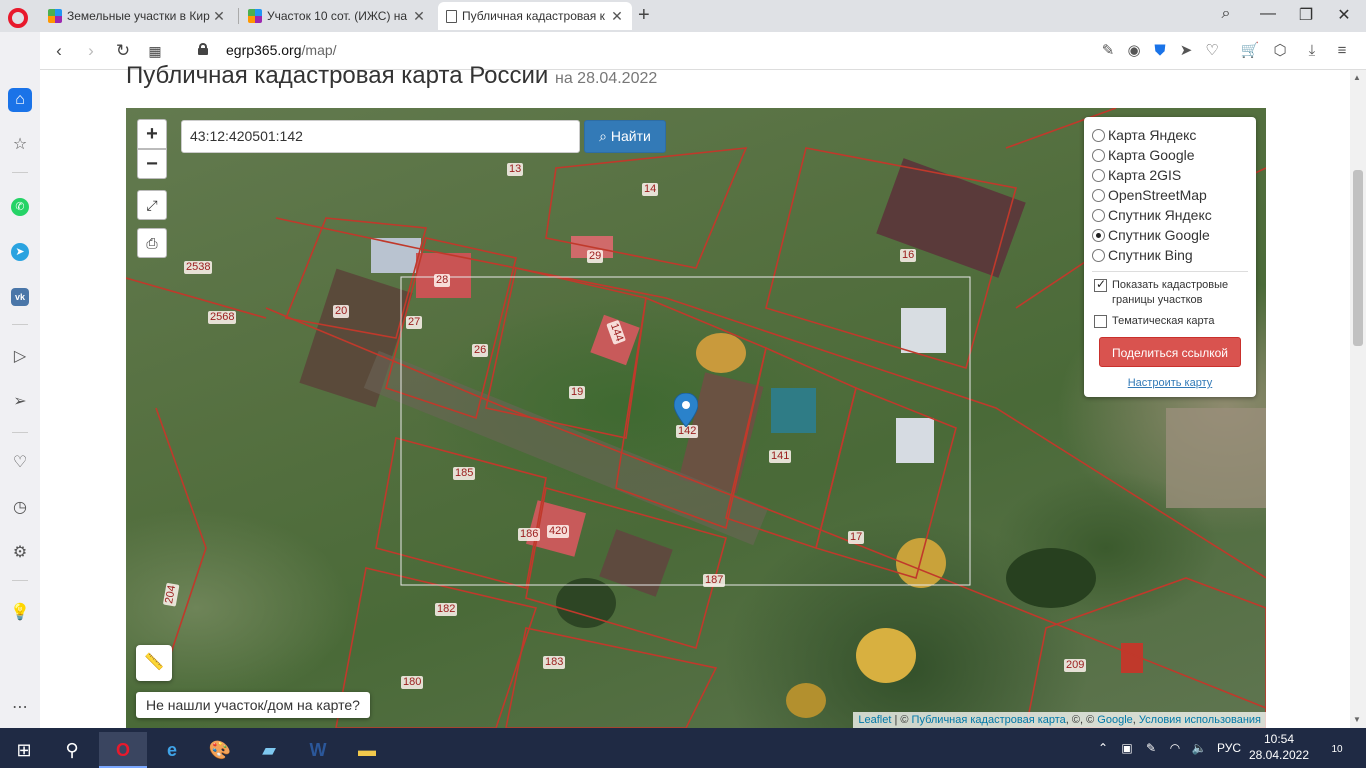 The width and height of the screenshot is (1366, 770). What do you see at coordinates (625, 136) in the screenshot?
I see `search-button: ⌕ Найти` at bounding box center [625, 136].